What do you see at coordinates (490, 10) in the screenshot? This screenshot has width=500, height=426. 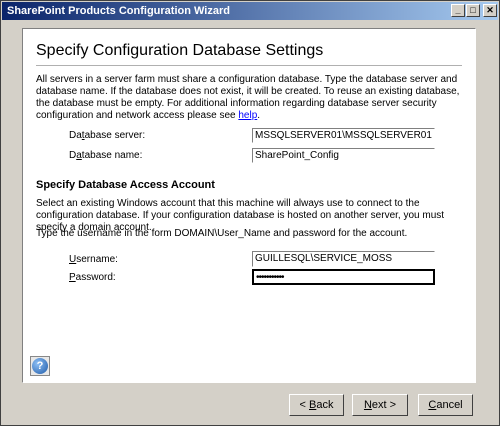 I see `close-button: ✕` at bounding box center [490, 10].